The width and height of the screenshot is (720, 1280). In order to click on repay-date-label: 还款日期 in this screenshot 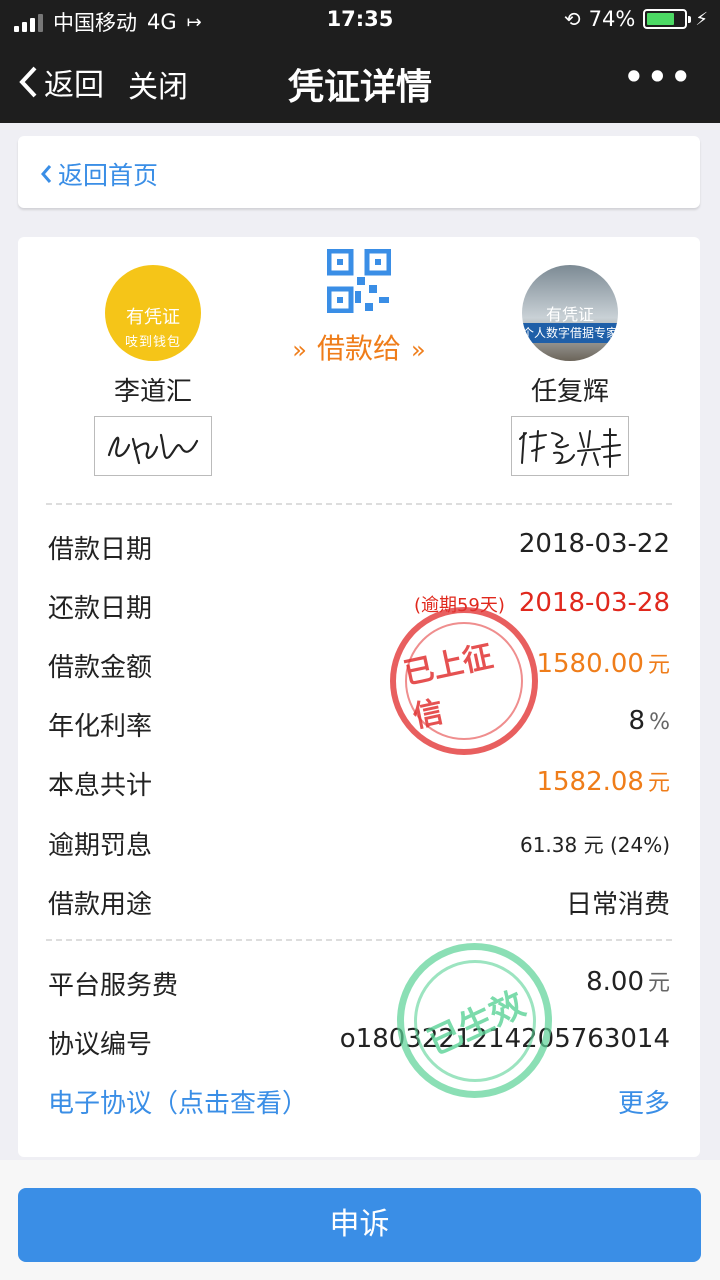, I will do `click(100, 609)`.